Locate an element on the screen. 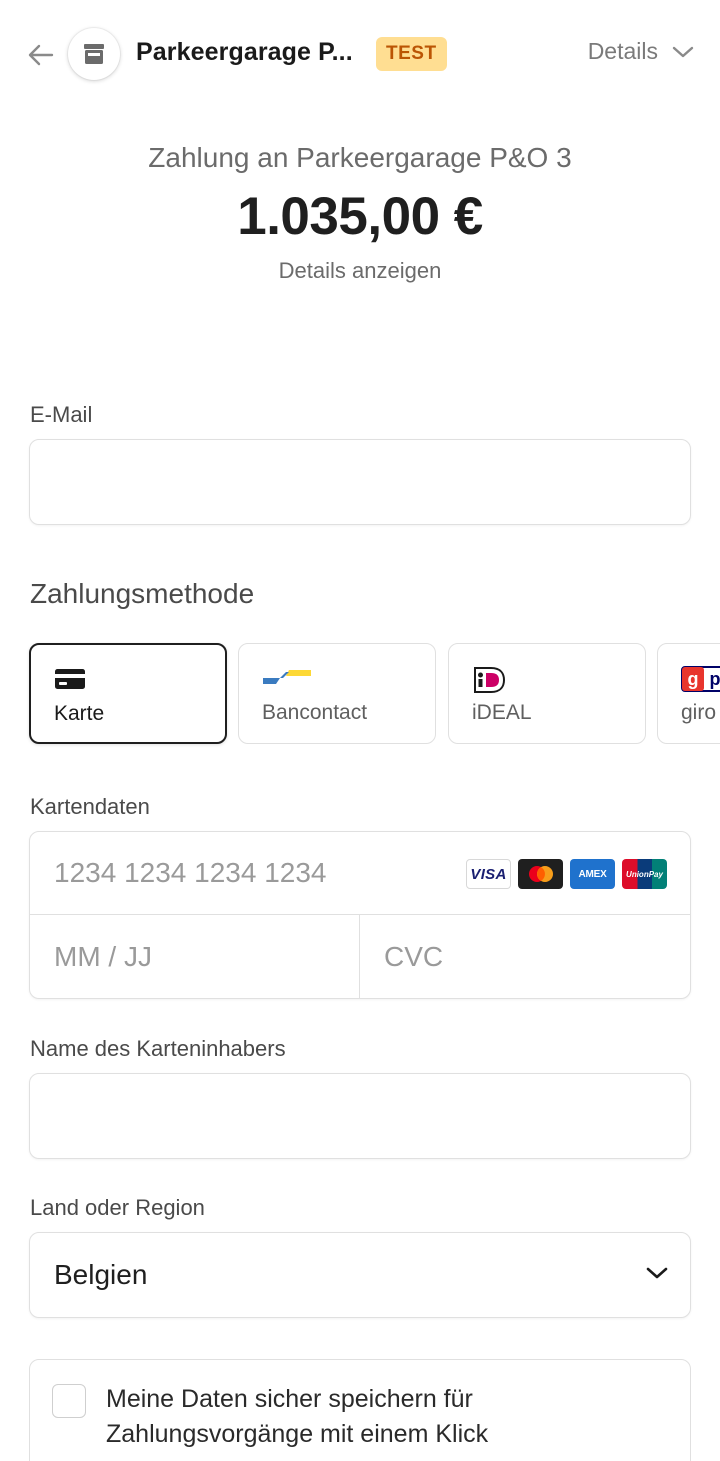 Image resolution: width=720 pixels, height=1461 pixels. email-field is located at coordinates (360, 482).